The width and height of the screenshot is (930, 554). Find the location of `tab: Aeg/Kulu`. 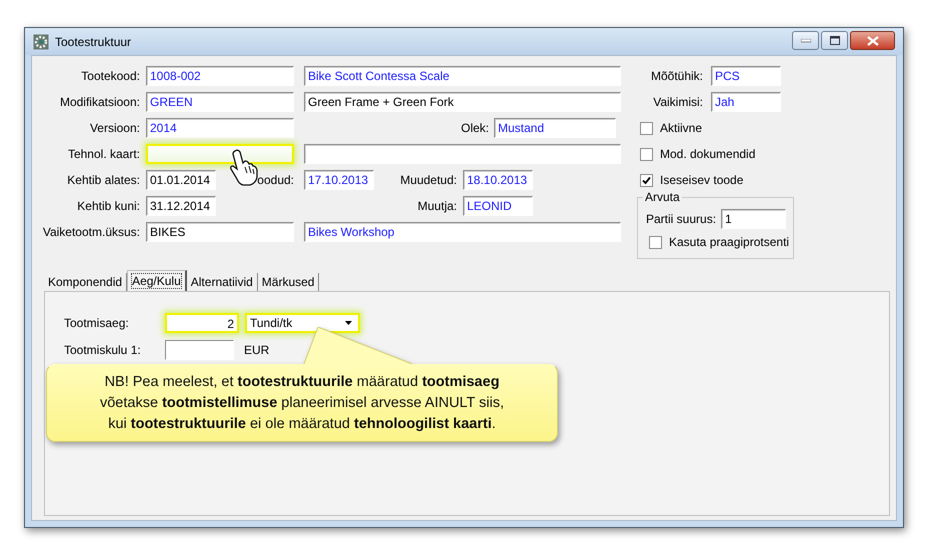

tab: Aeg/Kulu is located at coordinates (157, 280).